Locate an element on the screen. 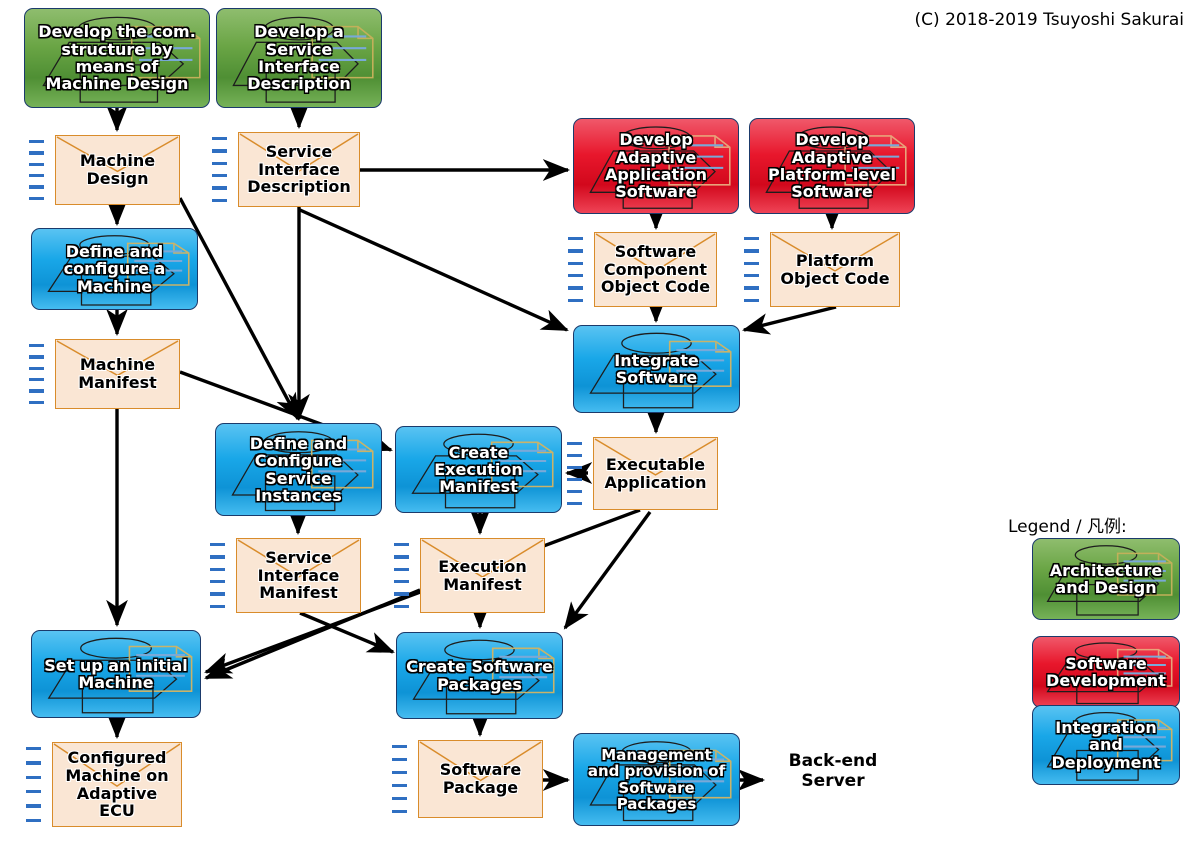 This screenshot has height=844, width=1200. node-label: Software Package is located at coordinates (480, 778).